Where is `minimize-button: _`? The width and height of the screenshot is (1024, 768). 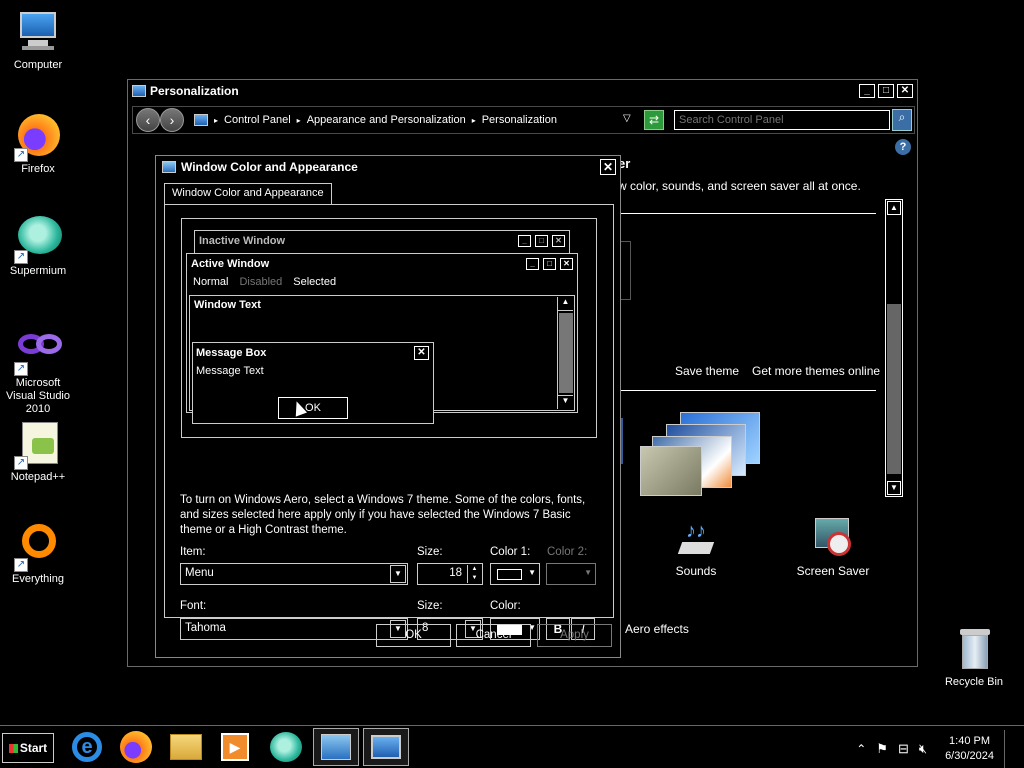 minimize-button: _ is located at coordinates (867, 91).